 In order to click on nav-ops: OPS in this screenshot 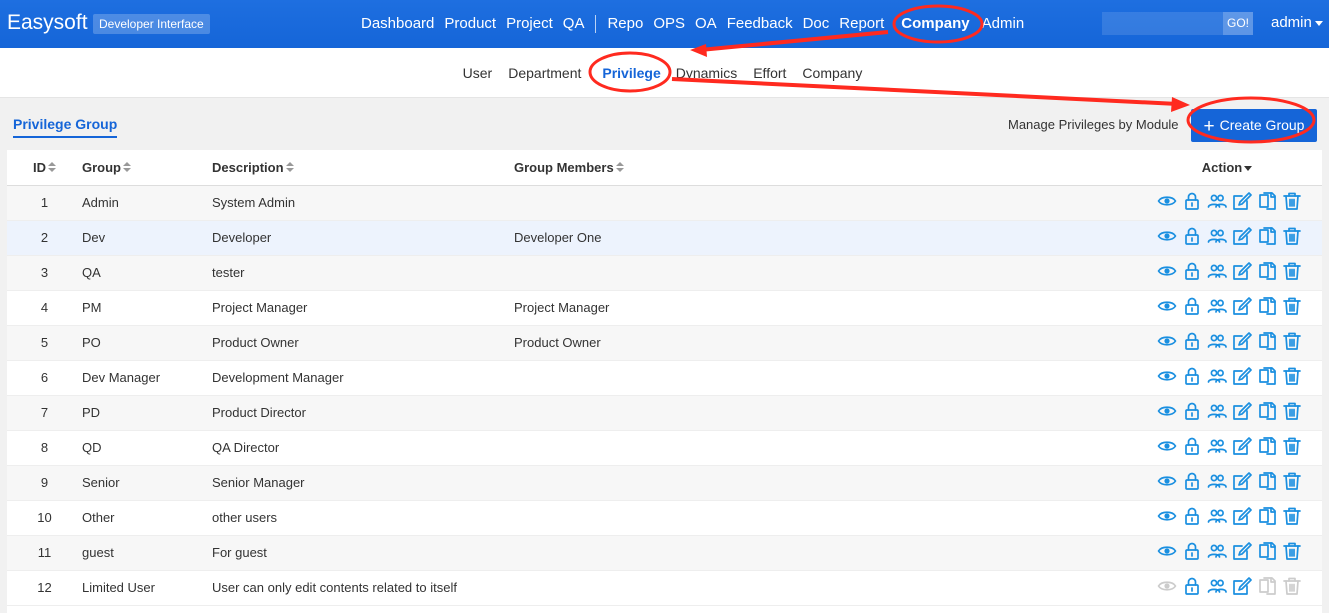, I will do `click(669, 24)`.